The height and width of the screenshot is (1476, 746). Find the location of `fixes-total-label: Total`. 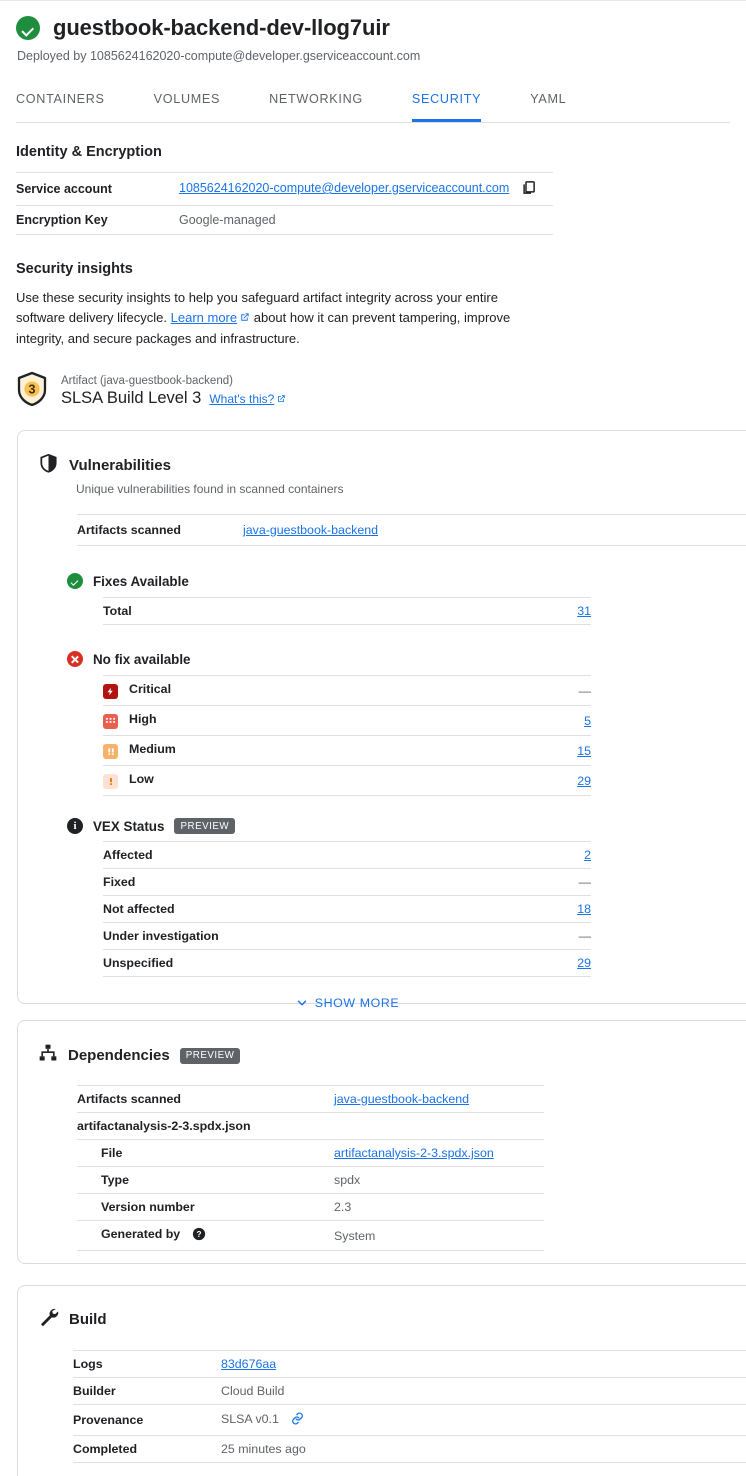

fixes-total-label: Total is located at coordinates (312, 611).